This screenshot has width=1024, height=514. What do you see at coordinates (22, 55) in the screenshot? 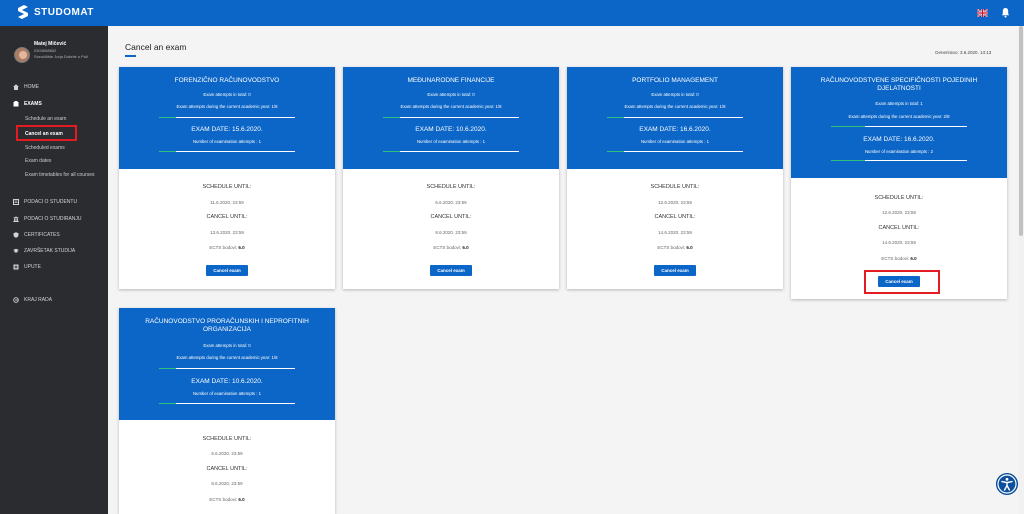
I see `avatar` at bounding box center [22, 55].